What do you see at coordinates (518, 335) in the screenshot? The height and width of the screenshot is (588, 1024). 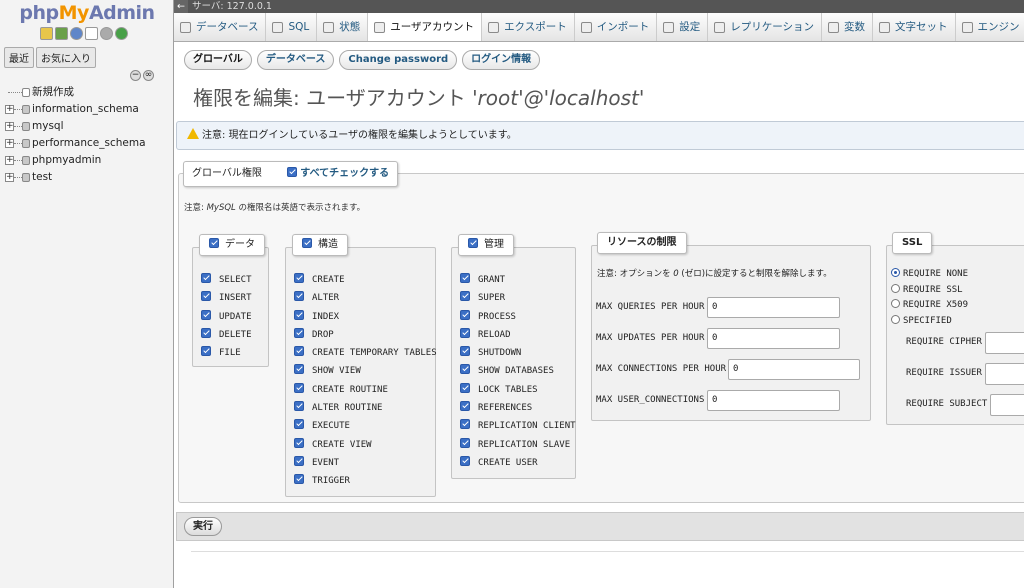 I see `privilege-reload: RELOAD` at bounding box center [518, 335].